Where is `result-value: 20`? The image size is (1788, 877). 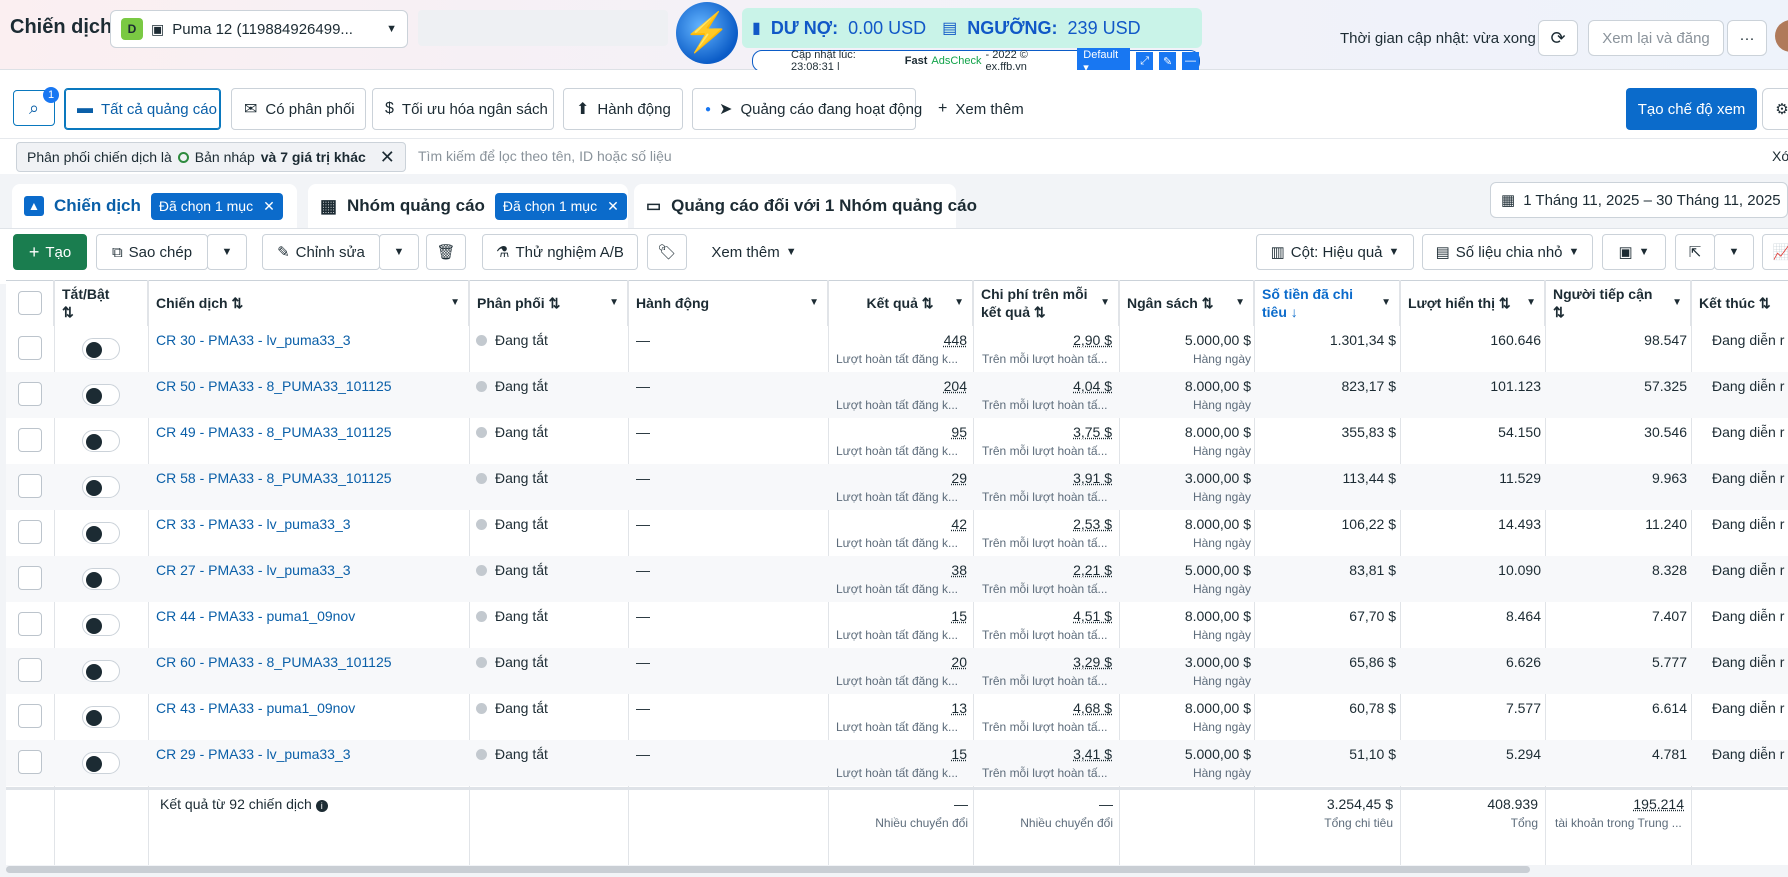 result-value: 20 is located at coordinates (959, 662).